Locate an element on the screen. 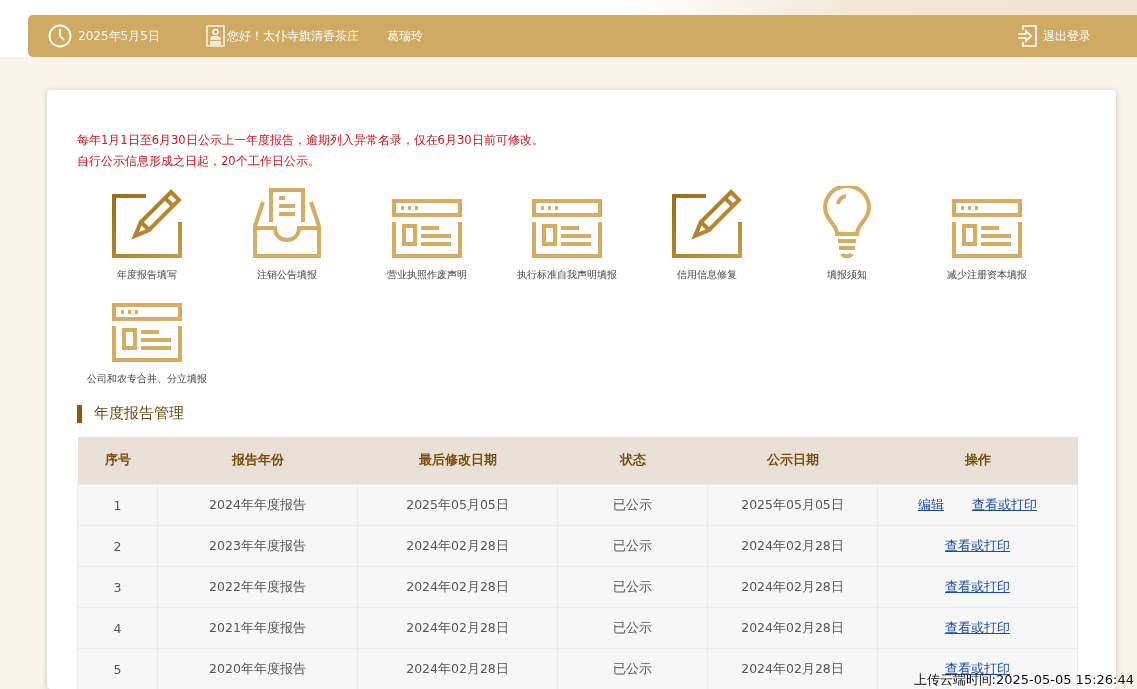 The image size is (1137, 689). column-header: 操作 is located at coordinates (977, 461).